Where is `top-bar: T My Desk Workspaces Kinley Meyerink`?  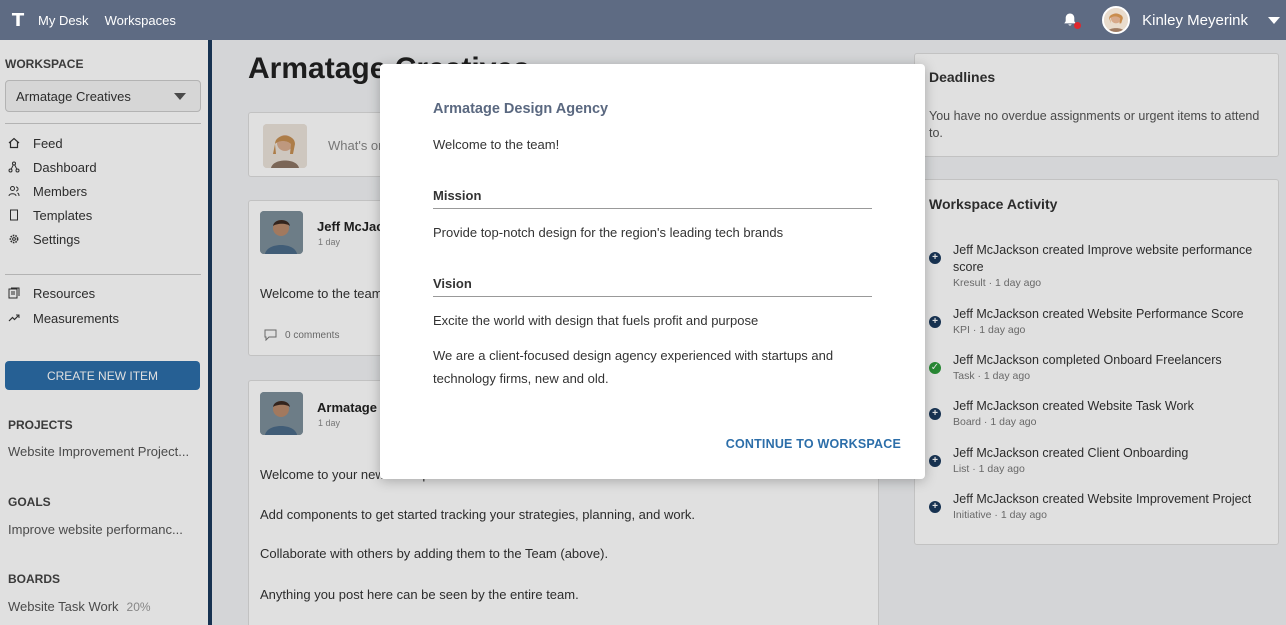
top-bar: T My Desk Workspaces Kinley Meyerink is located at coordinates (643, 20).